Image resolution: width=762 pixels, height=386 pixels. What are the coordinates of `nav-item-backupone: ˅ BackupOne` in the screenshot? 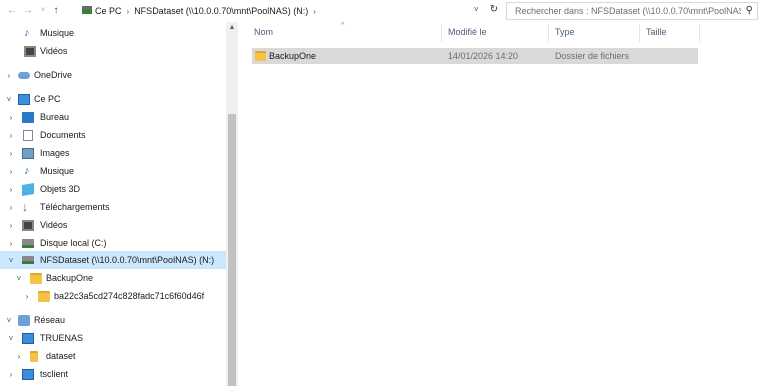 It's located at (113, 278).